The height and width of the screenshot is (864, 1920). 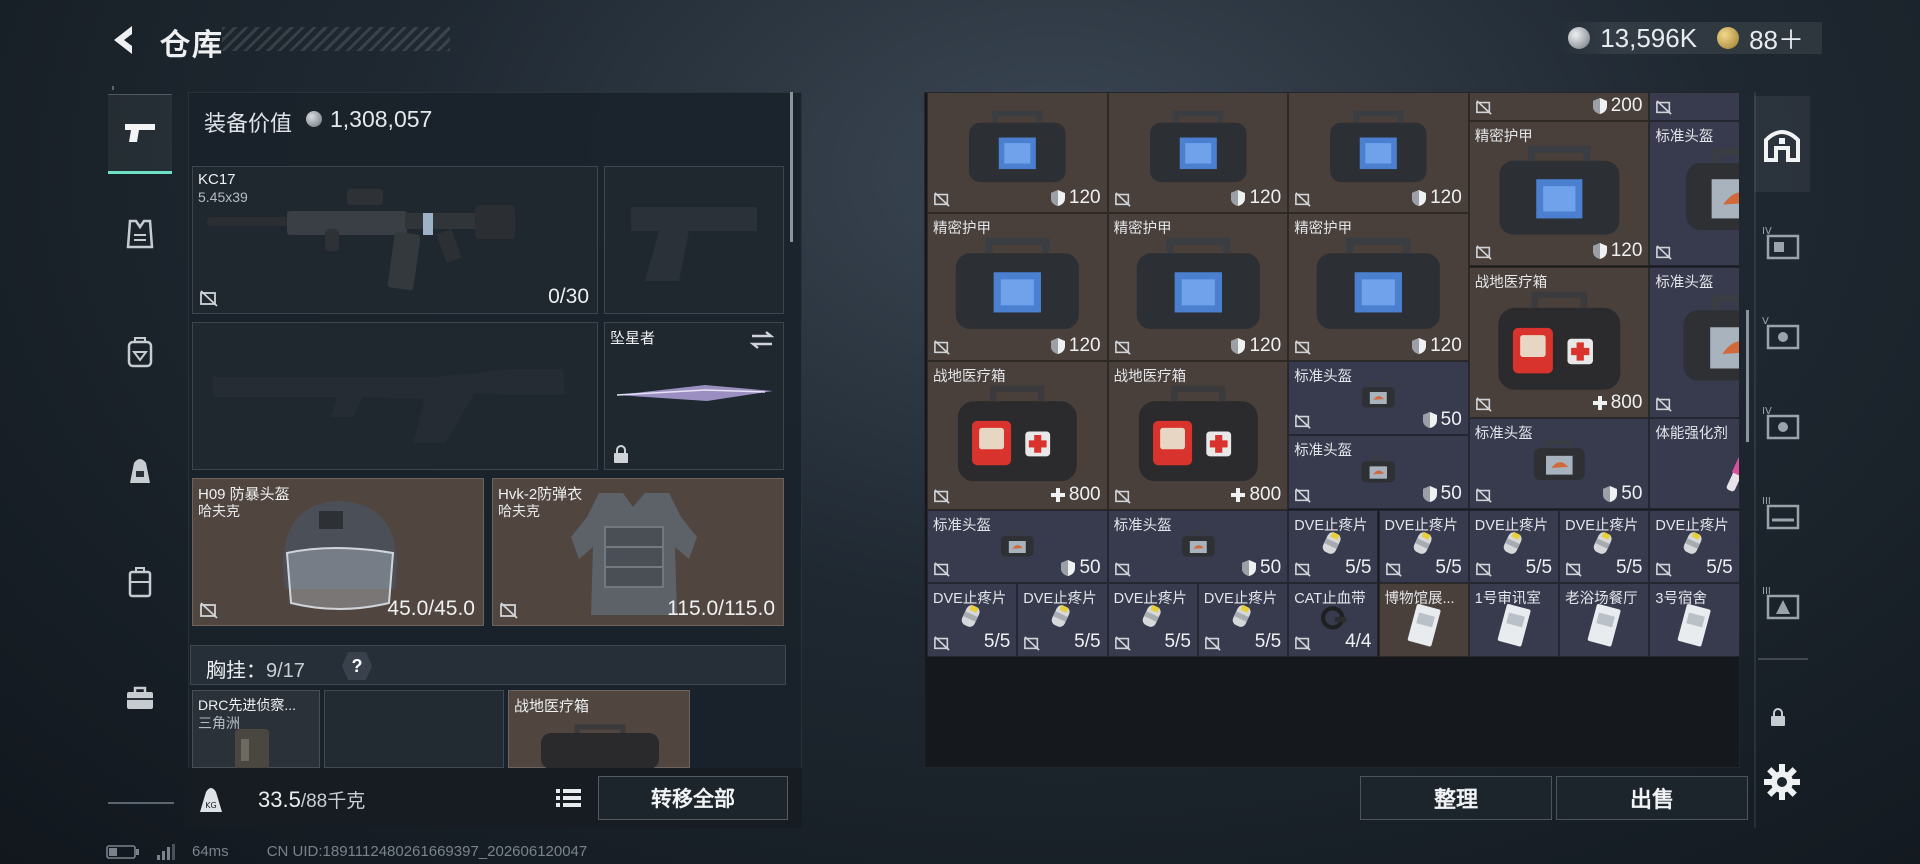 I want to click on left-nav, so click(x=141, y=446).